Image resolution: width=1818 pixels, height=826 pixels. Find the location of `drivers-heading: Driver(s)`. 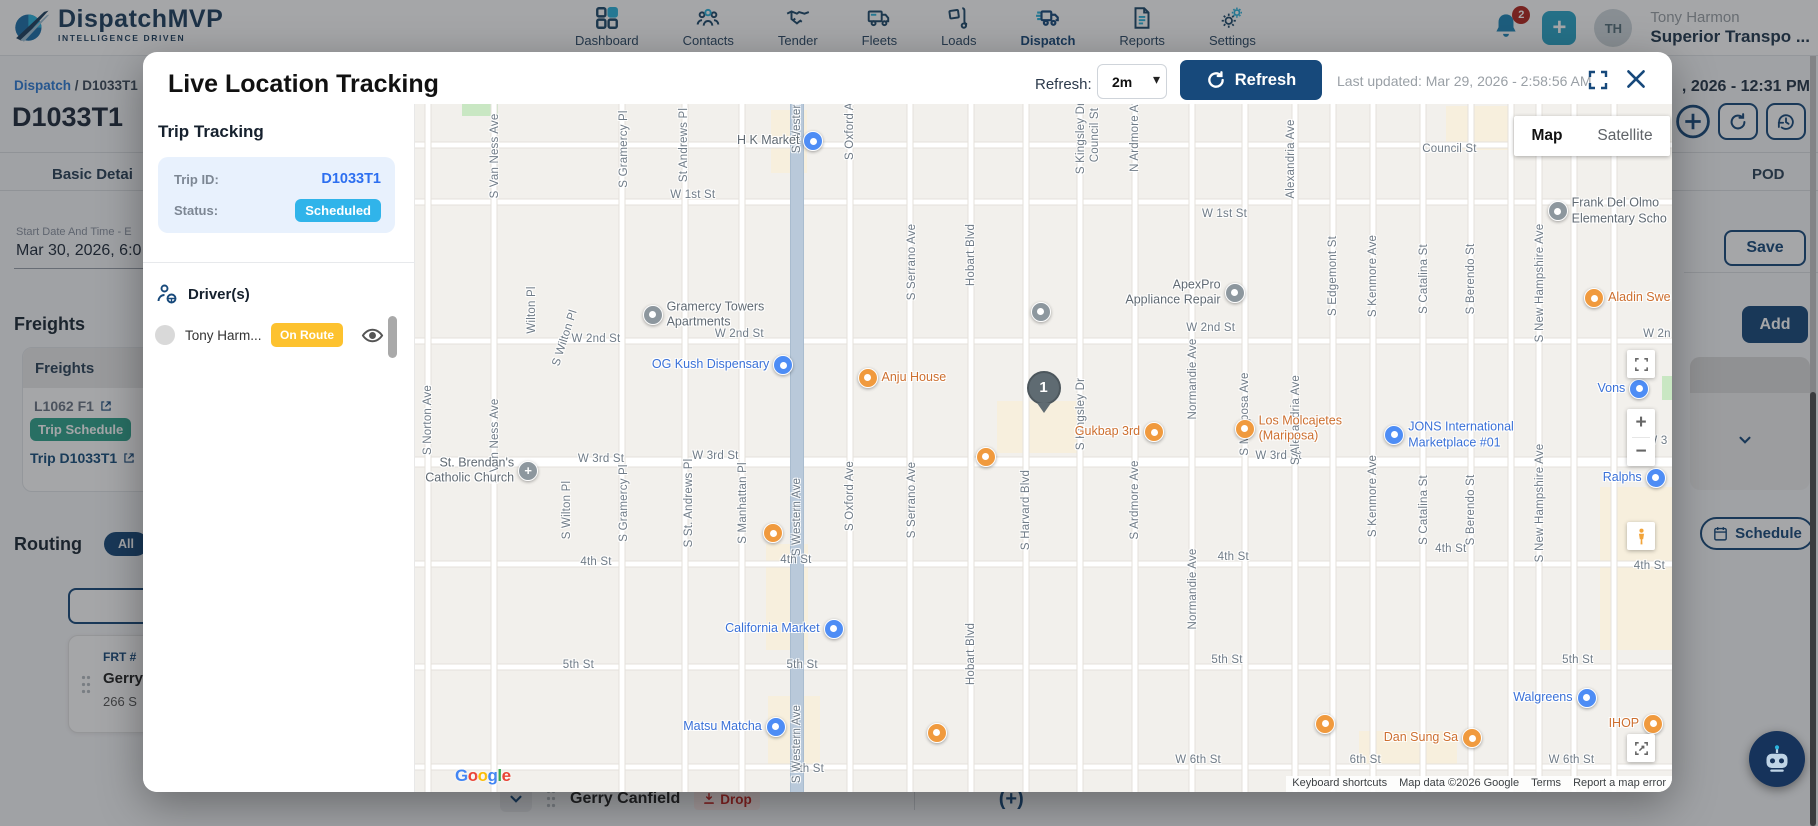

drivers-heading: Driver(s) is located at coordinates (219, 294).